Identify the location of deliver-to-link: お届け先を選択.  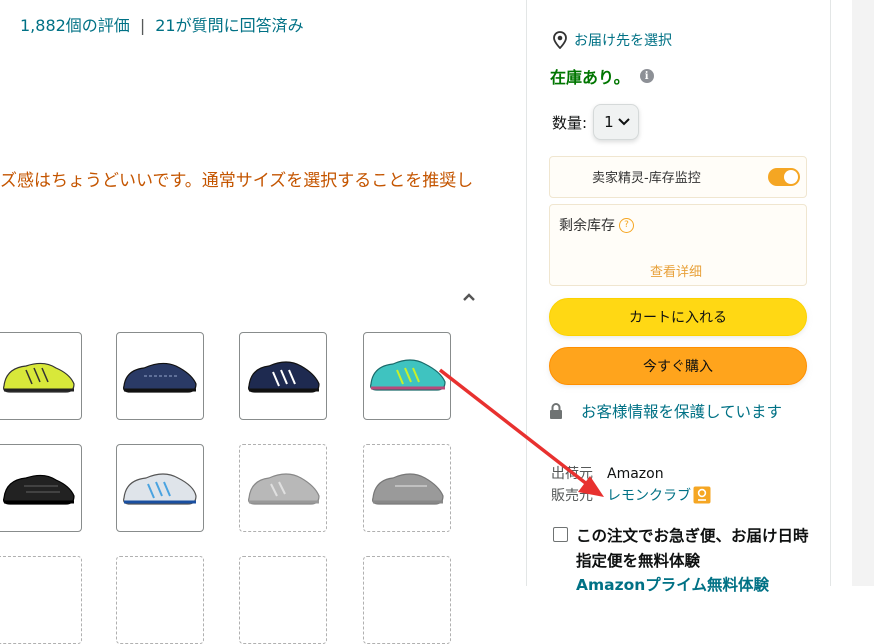
(612, 40).